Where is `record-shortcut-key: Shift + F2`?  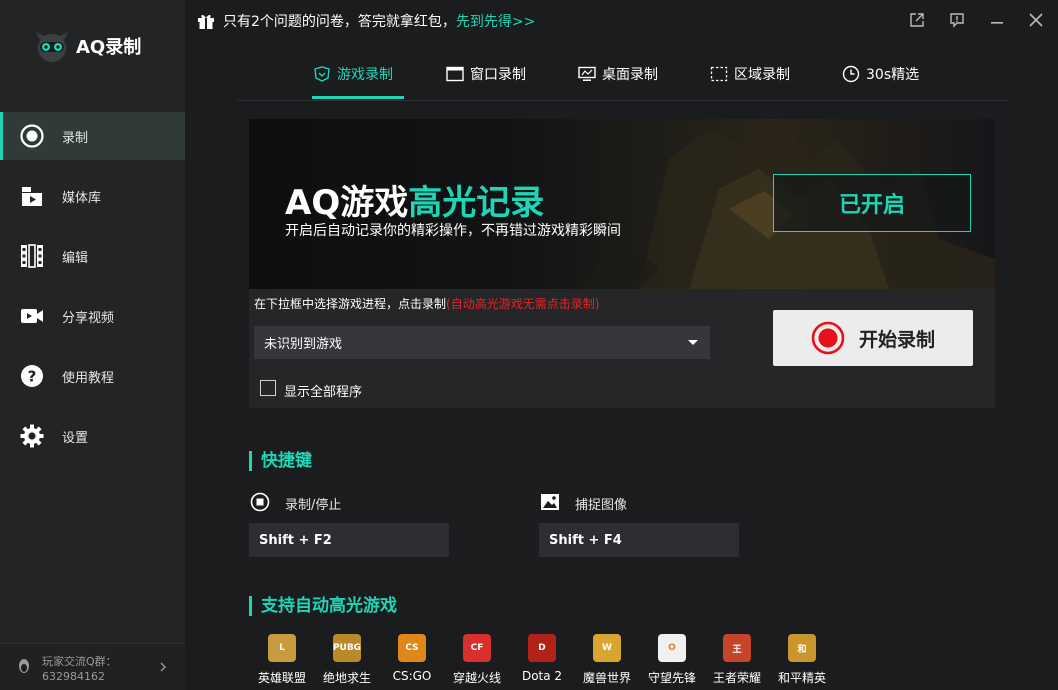 record-shortcut-key: Shift + F2 is located at coordinates (349, 540).